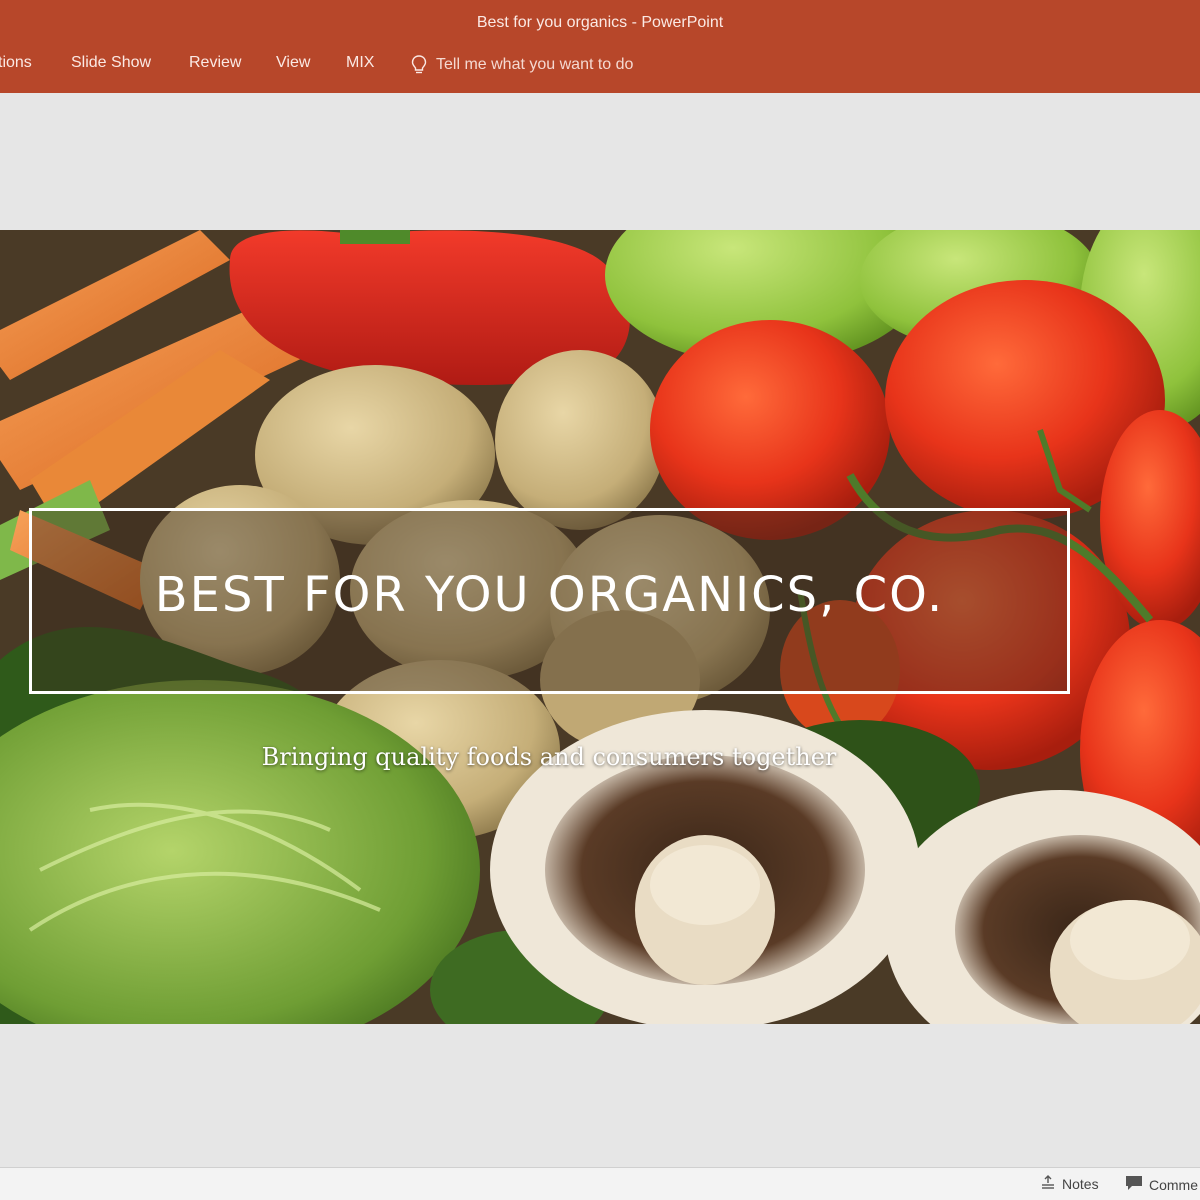  Describe the element at coordinates (360, 63) in the screenshot. I see `tab-mix: MIX` at that location.